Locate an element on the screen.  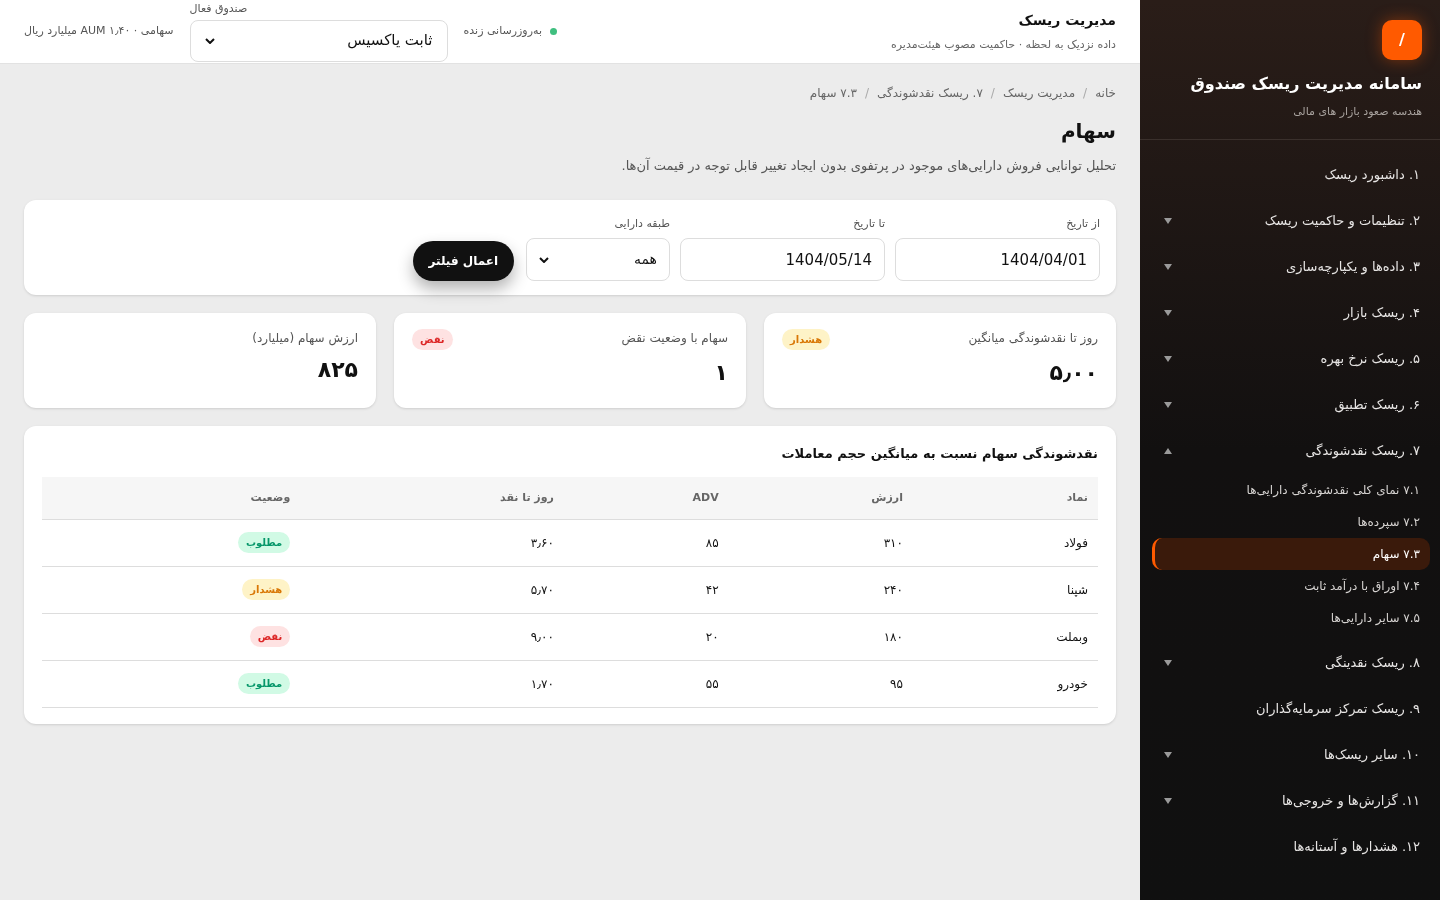
kpi-value: ۱ is located at coordinates (720, 372).